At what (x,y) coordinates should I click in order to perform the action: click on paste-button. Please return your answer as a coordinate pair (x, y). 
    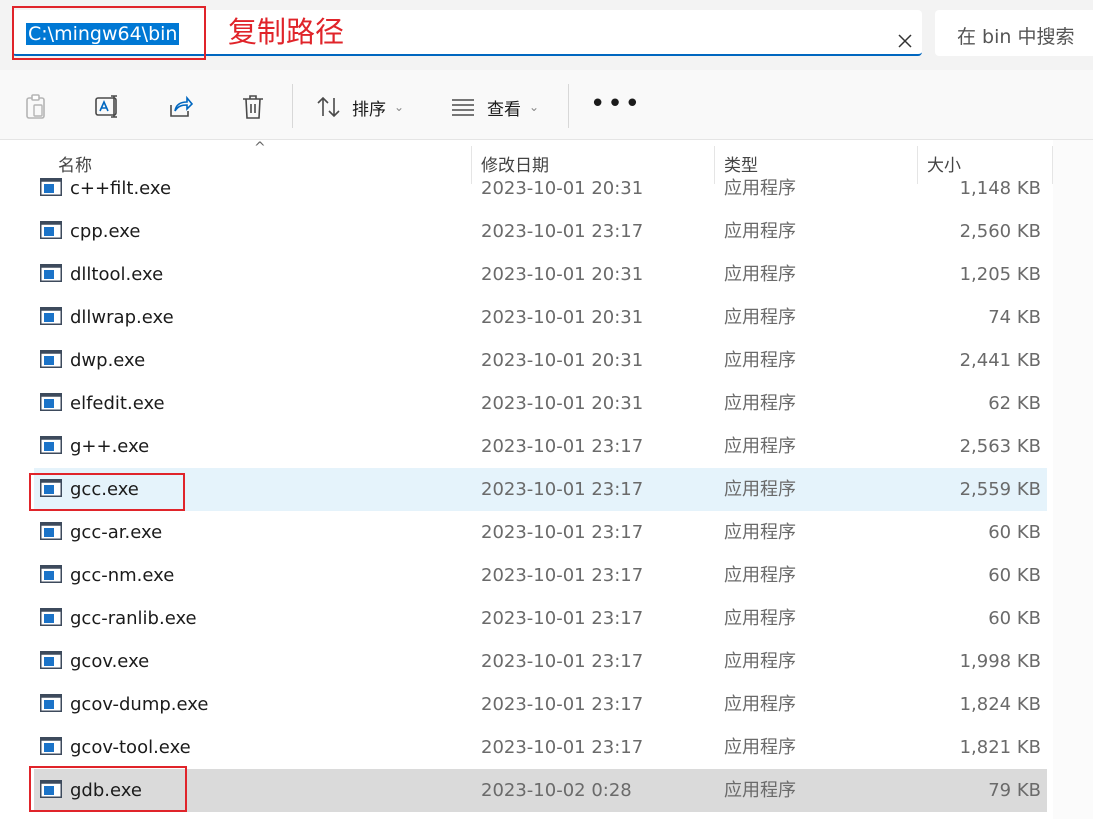
    Looking at the image, I should click on (36, 107).